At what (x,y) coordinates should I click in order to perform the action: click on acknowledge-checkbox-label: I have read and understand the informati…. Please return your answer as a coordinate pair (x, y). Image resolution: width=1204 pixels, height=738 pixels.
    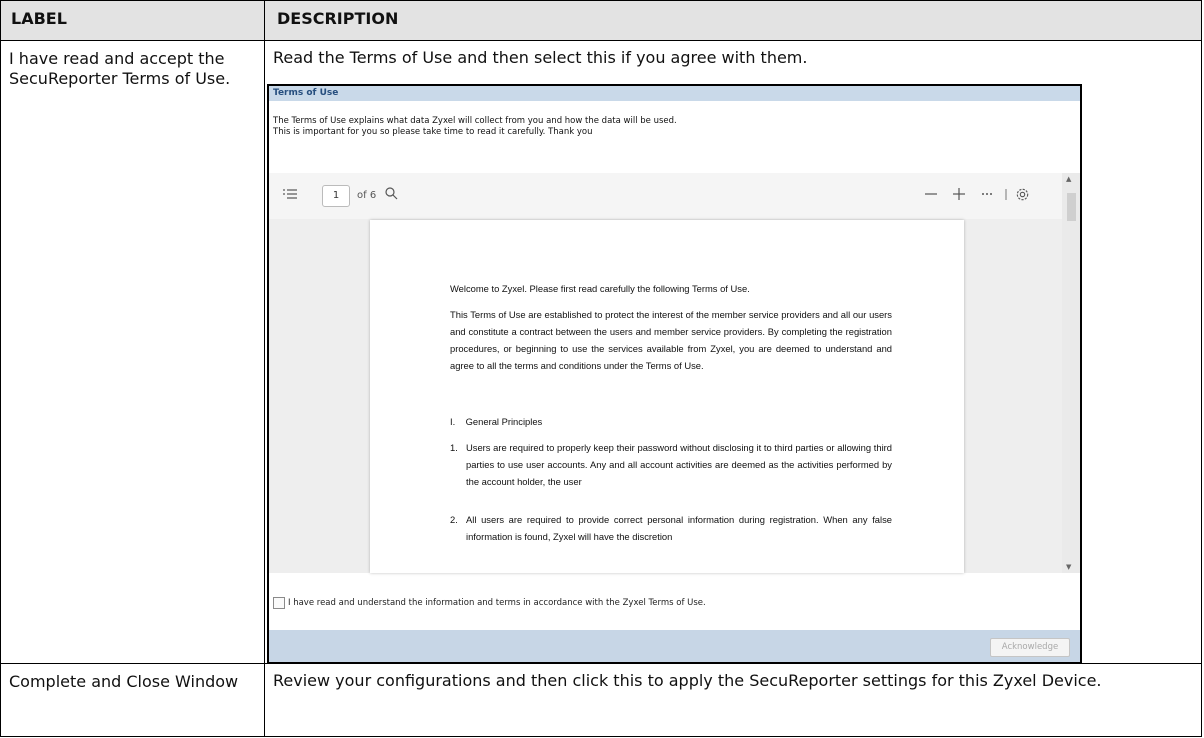
    Looking at the image, I should click on (497, 603).